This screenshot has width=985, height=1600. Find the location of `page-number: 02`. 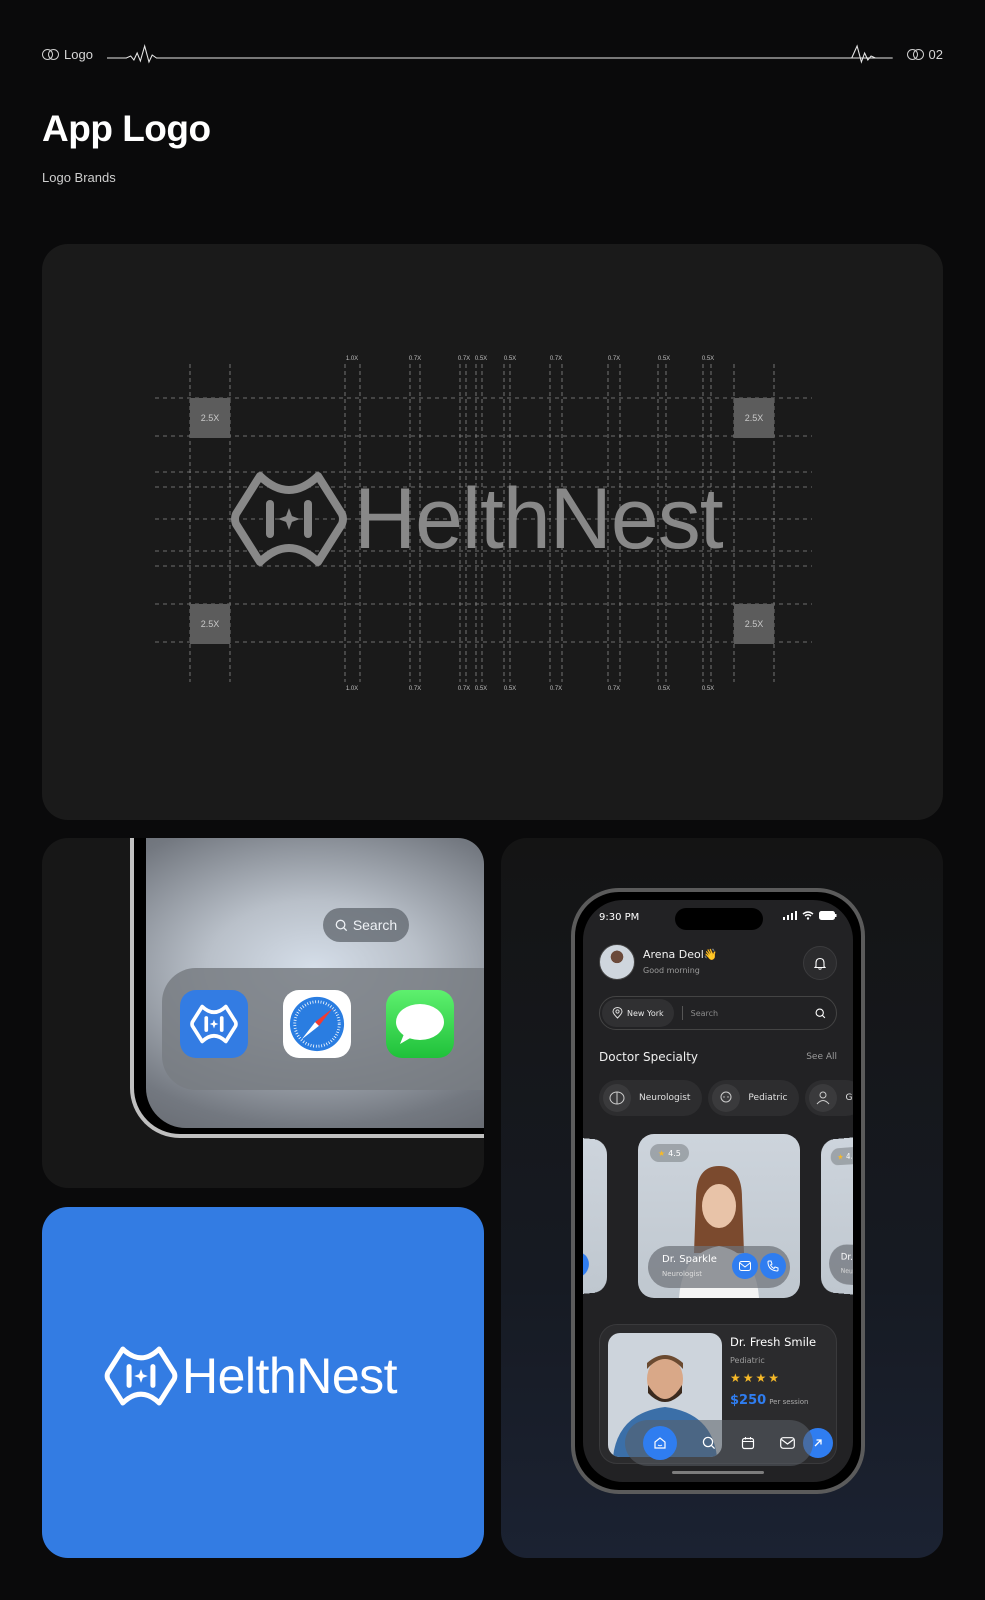

page-number: 02 is located at coordinates (924, 54).